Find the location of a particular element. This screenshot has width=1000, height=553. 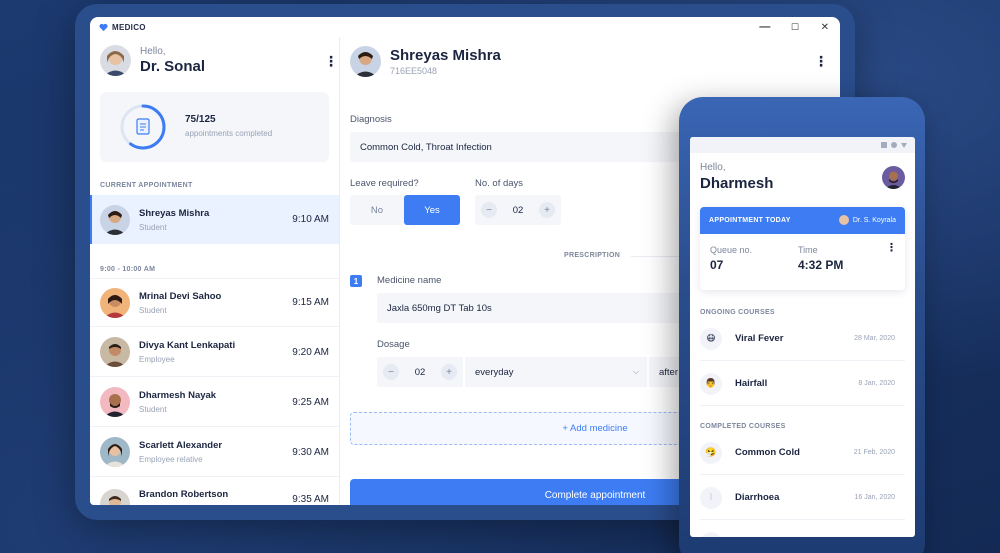

maximize-button: ☐ is located at coordinates (795, 27).